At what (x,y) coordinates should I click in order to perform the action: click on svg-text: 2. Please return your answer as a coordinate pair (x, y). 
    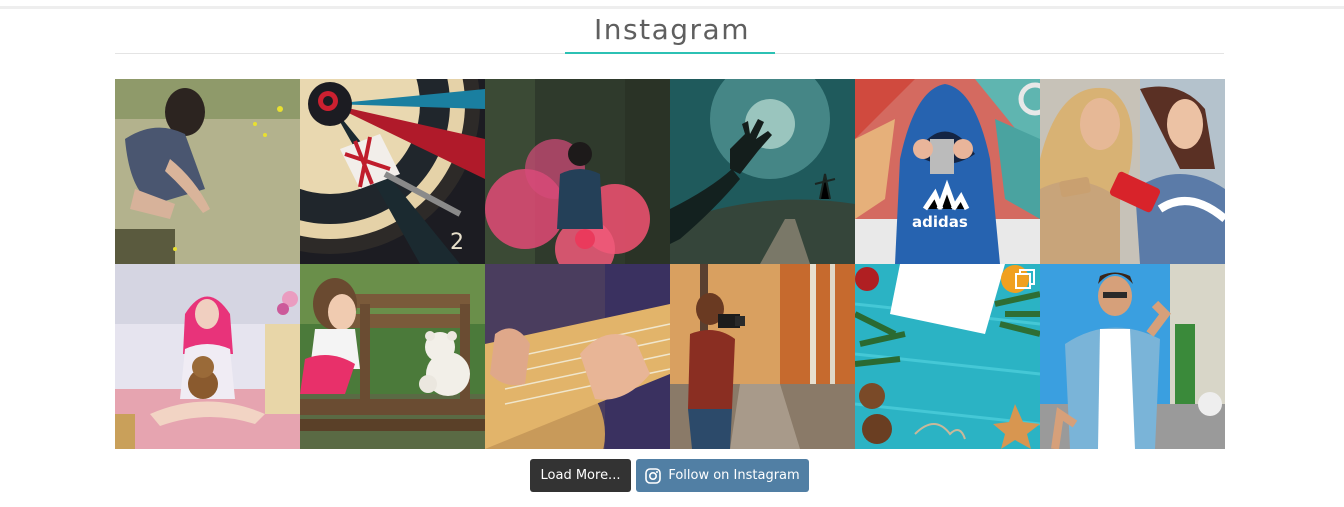
    Looking at the image, I should click on (457, 242).